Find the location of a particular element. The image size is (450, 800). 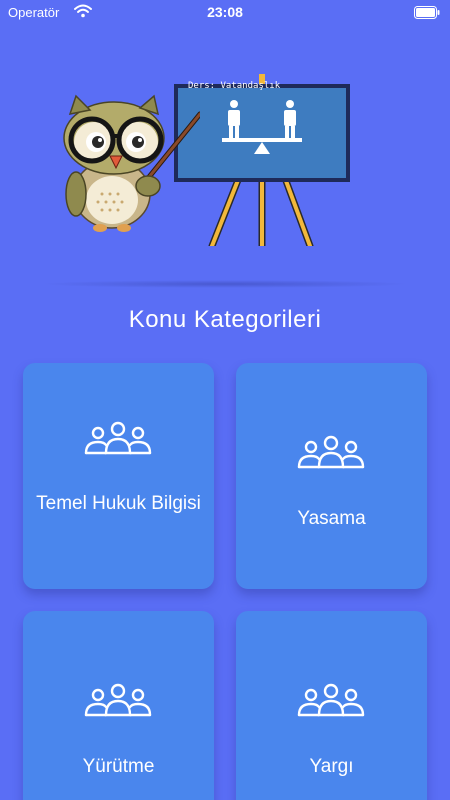

category-label: Temel Hukuk Bilgisi is located at coordinates (118, 503).